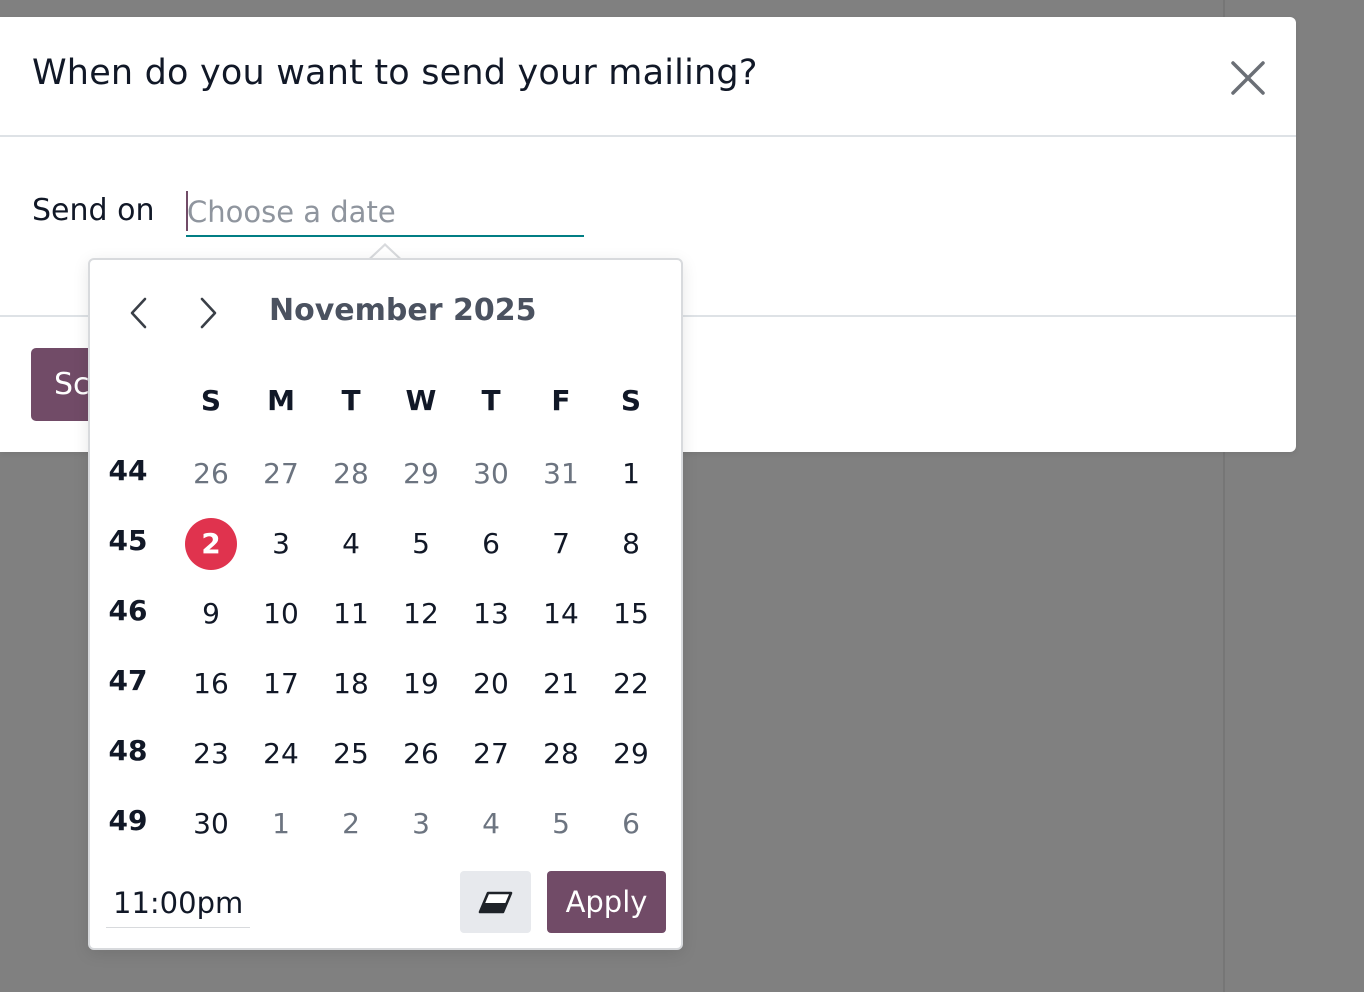 The height and width of the screenshot is (992, 1364). I want to click on calendar-day: 12, so click(421, 614).